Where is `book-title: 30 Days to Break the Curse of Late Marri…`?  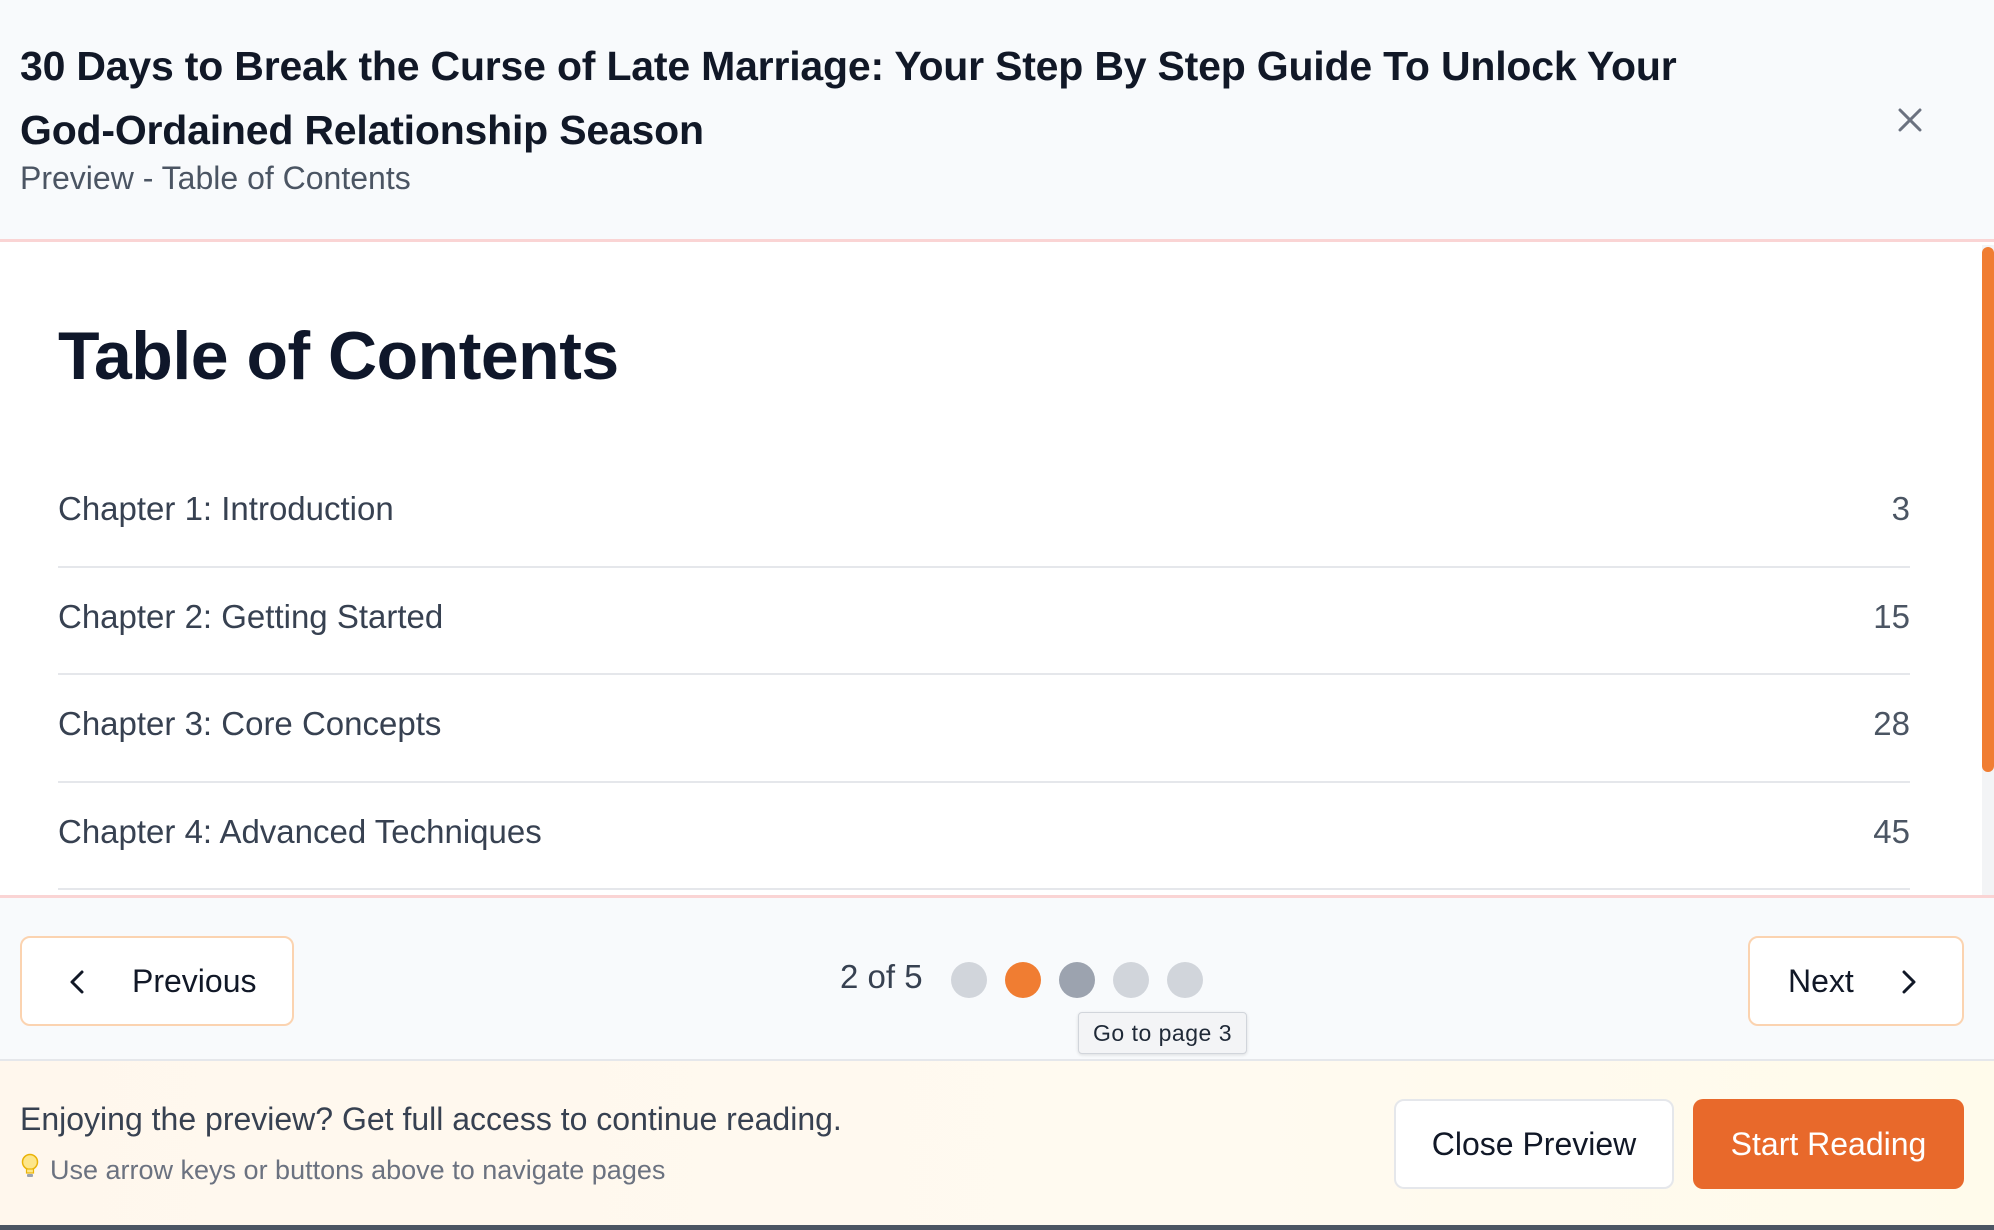
book-title: 30 Days to Break the Curse of Late Marri… is located at coordinates (848, 98).